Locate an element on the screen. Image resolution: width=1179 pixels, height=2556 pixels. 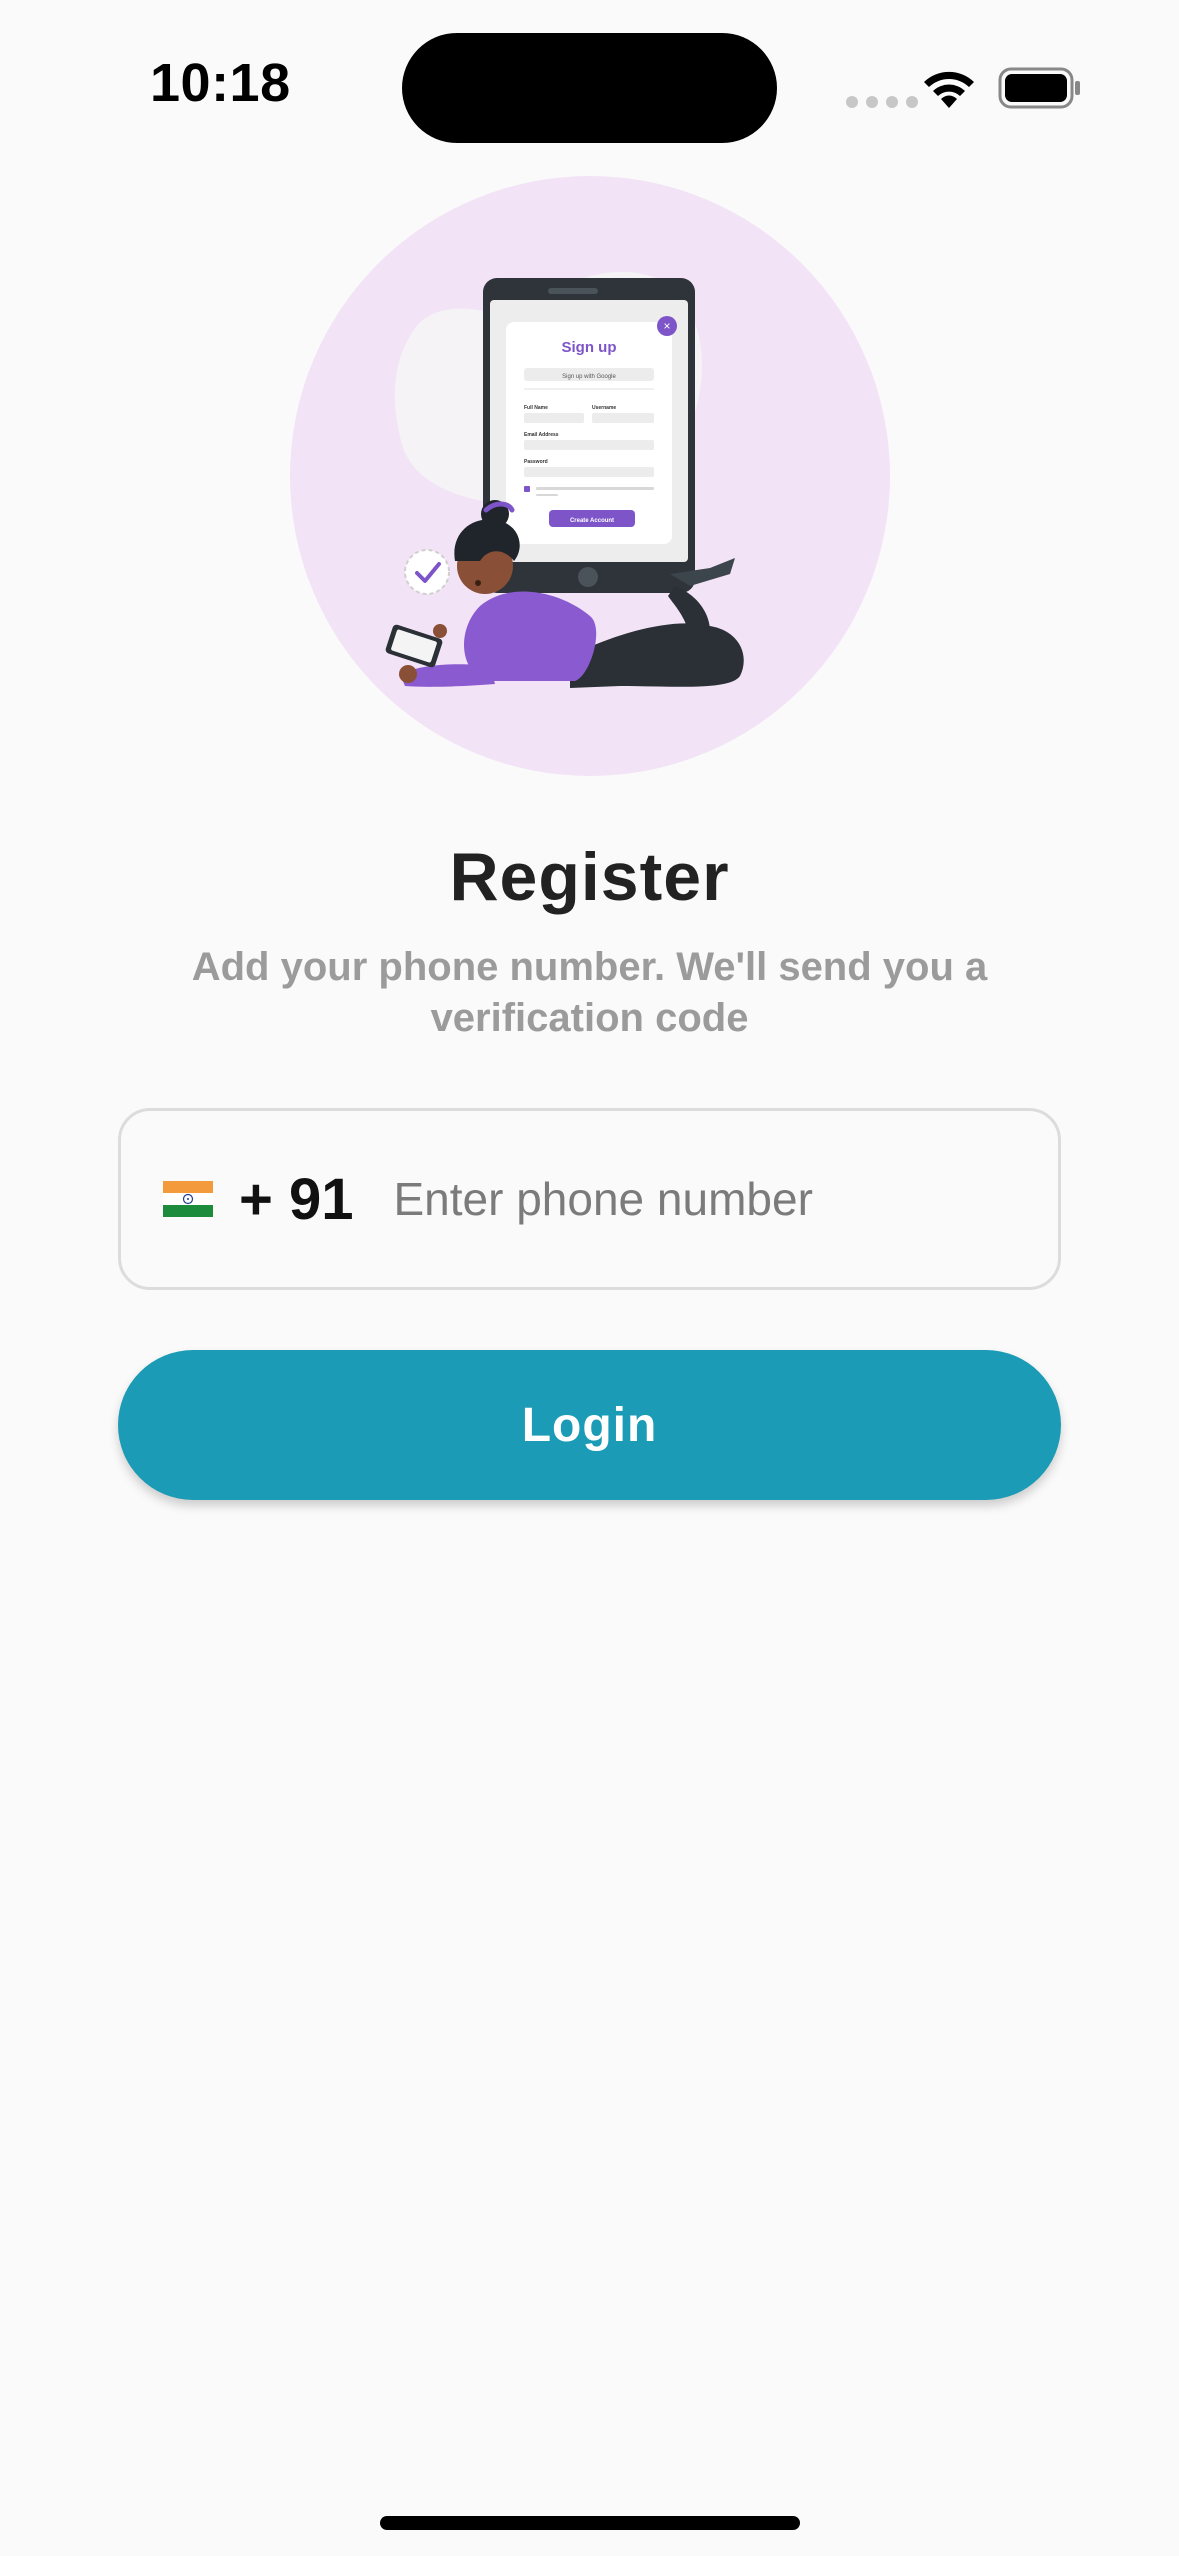
battery-icon is located at coordinates (1039, 88).